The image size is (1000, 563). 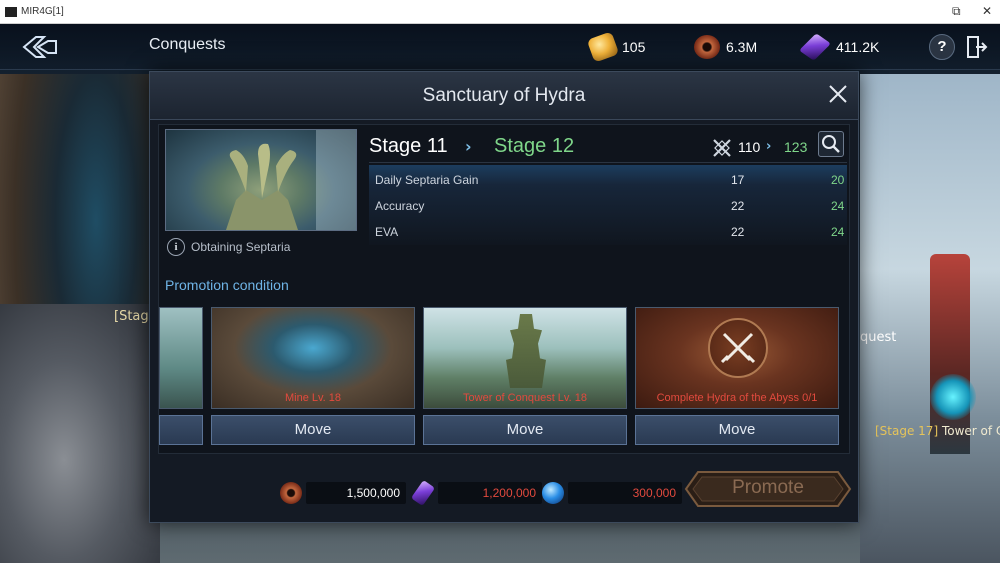 What do you see at coordinates (387, 232) in the screenshot?
I see `stat-label: EVA` at bounding box center [387, 232].